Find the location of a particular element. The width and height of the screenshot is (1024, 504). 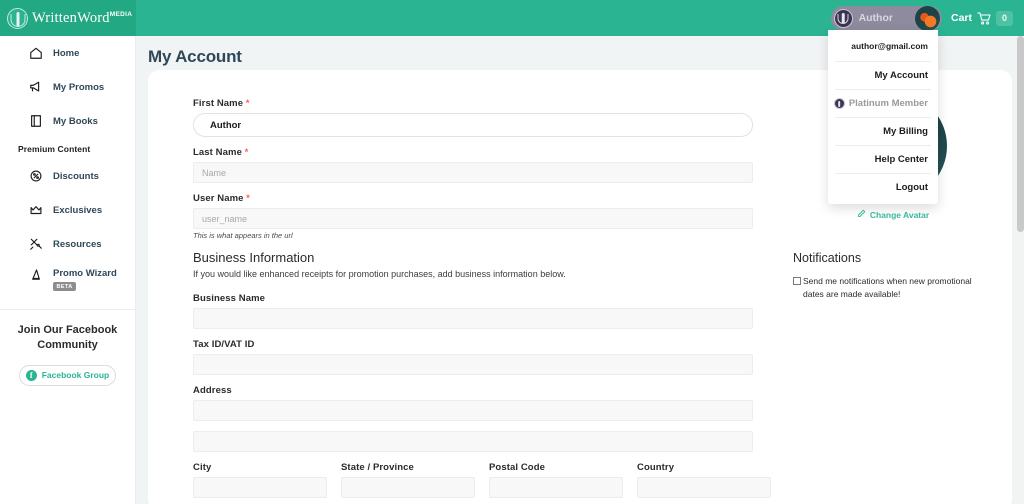

change-avatar-button: Change Avatar is located at coordinates (893, 214).